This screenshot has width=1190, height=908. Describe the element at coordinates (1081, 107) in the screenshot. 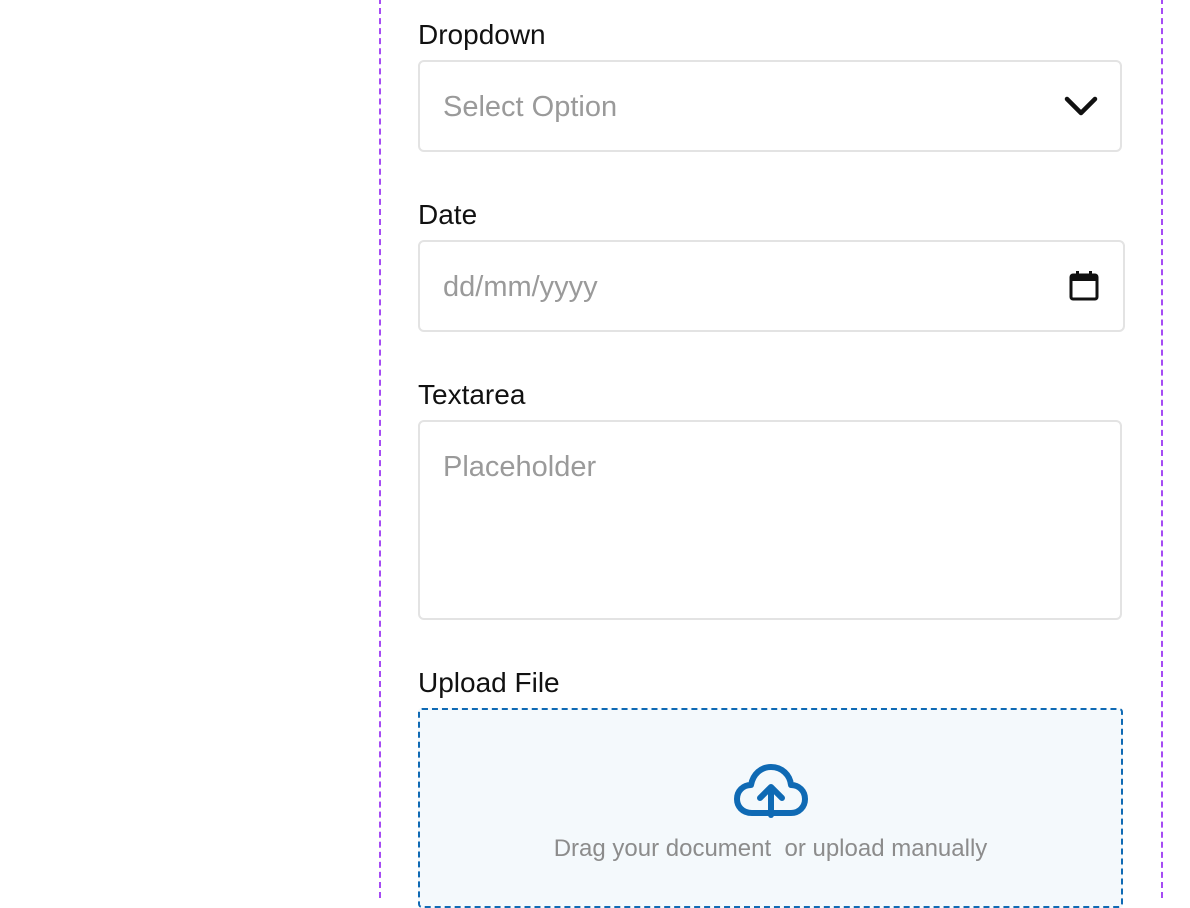

I see `chevron-down-icon` at that location.